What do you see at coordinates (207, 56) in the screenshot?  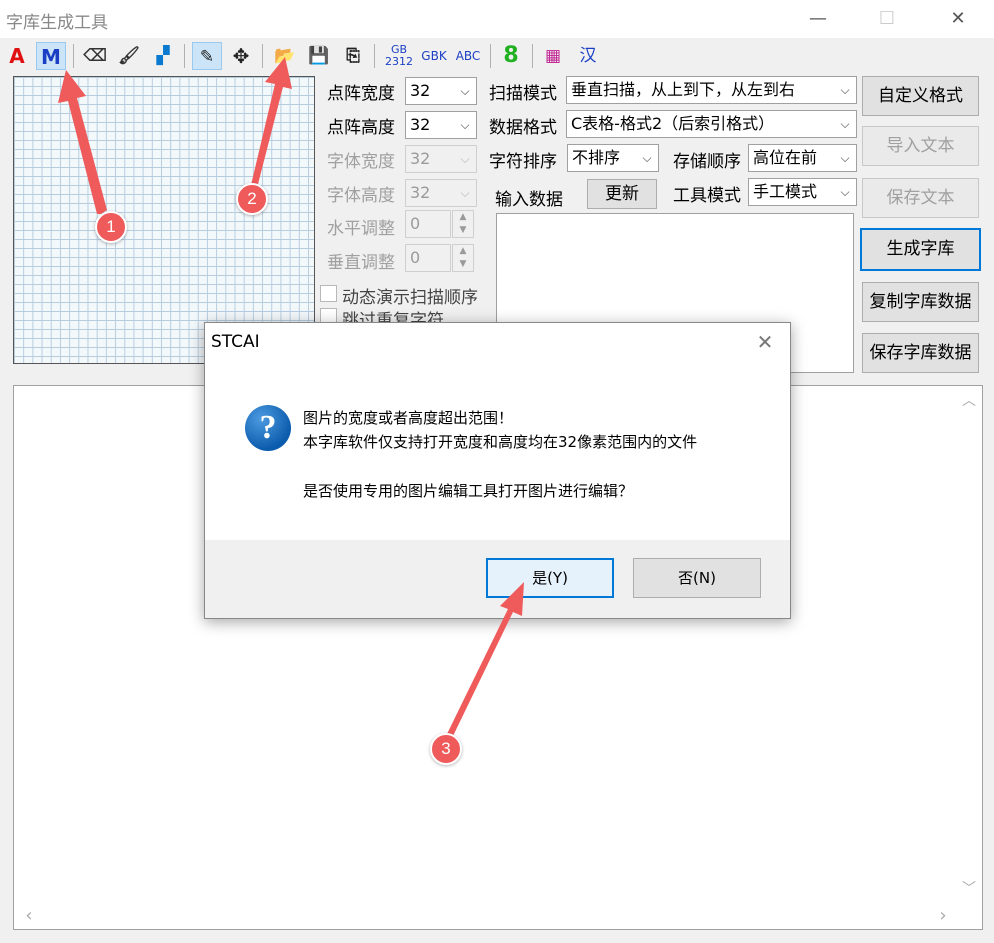 I see `pencil-icon: ✎` at bounding box center [207, 56].